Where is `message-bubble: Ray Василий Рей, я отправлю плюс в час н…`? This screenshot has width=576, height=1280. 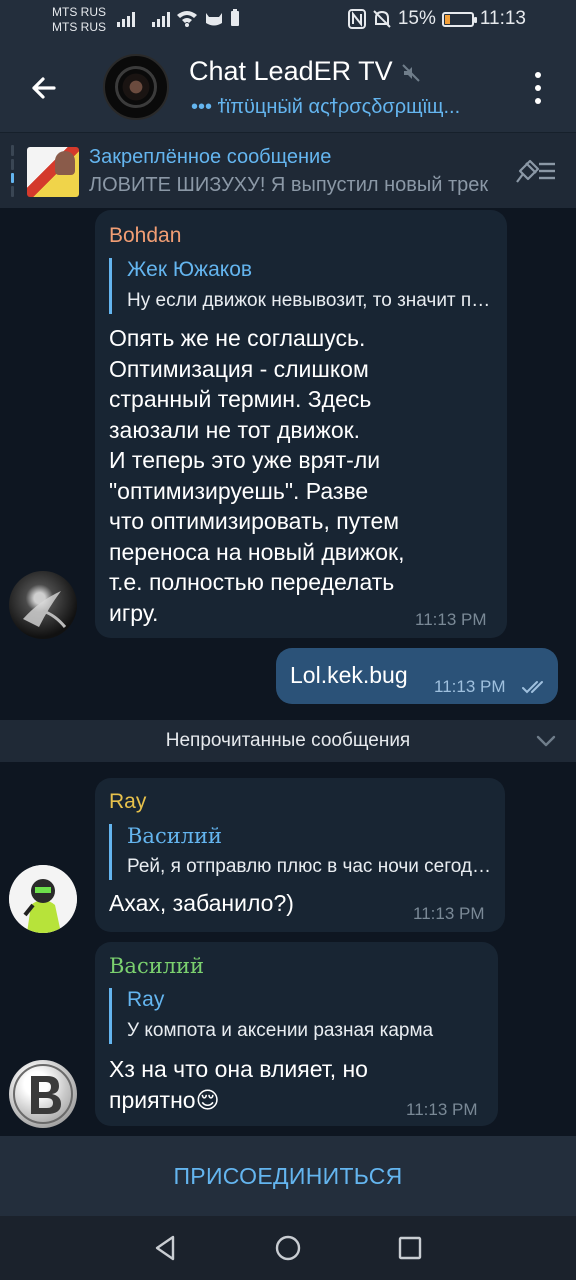 message-bubble: Ray Василий Рей, я отправлю плюс в час н… is located at coordinates (300, 855).